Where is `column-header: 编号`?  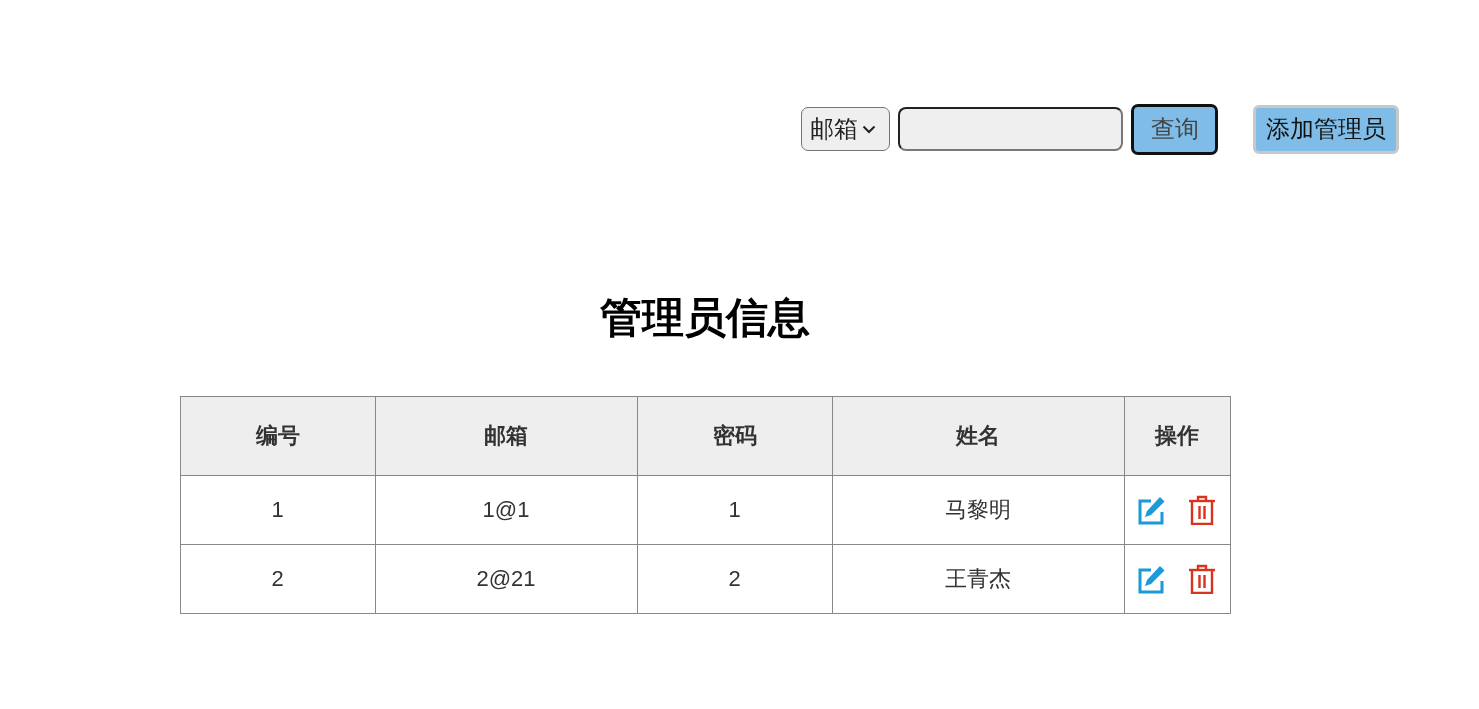 column-header: 编号 is located at coordinates (277, 436).